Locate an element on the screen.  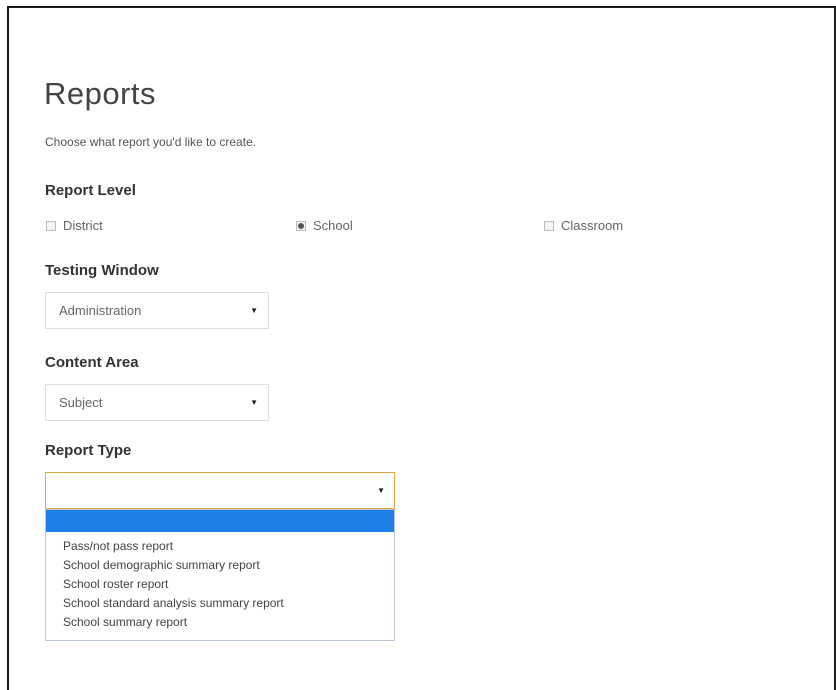
content-area-value: Subject is located at coordinates (81, 402).